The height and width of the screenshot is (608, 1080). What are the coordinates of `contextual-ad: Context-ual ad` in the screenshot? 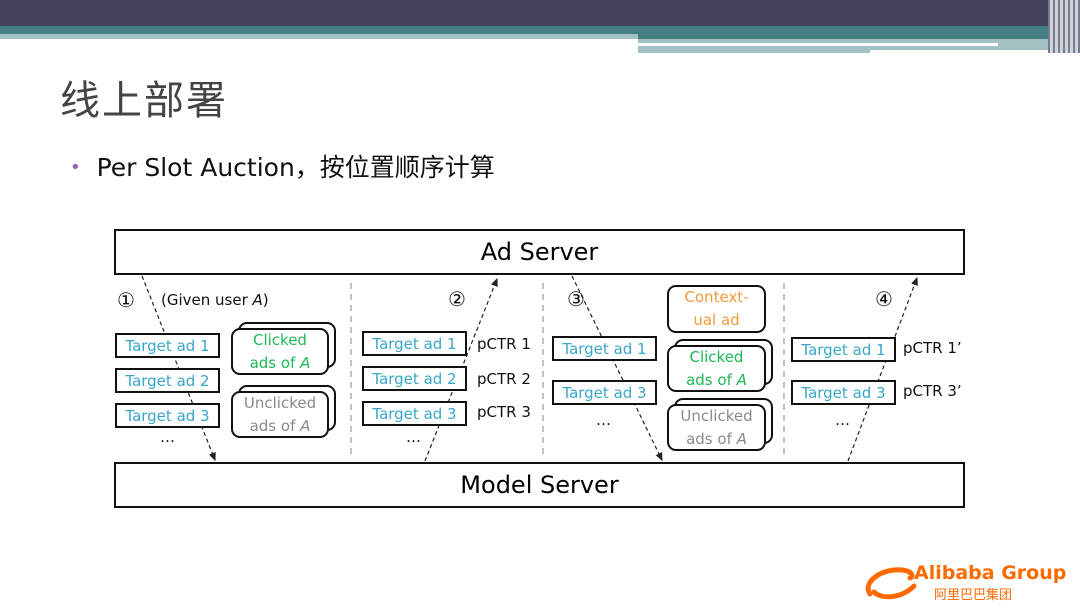 It's located at (716, 309).